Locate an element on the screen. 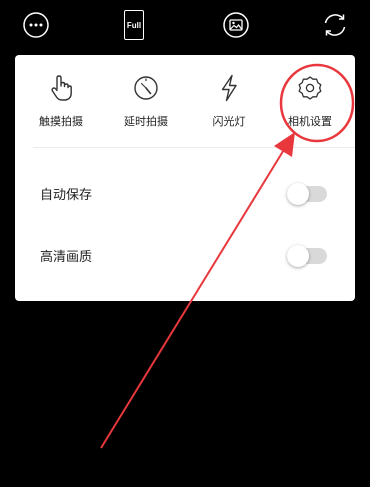 The width and height of the screenshot is (370, 487). mode-label: 闪光灯 is located at coordinates (229, 121).